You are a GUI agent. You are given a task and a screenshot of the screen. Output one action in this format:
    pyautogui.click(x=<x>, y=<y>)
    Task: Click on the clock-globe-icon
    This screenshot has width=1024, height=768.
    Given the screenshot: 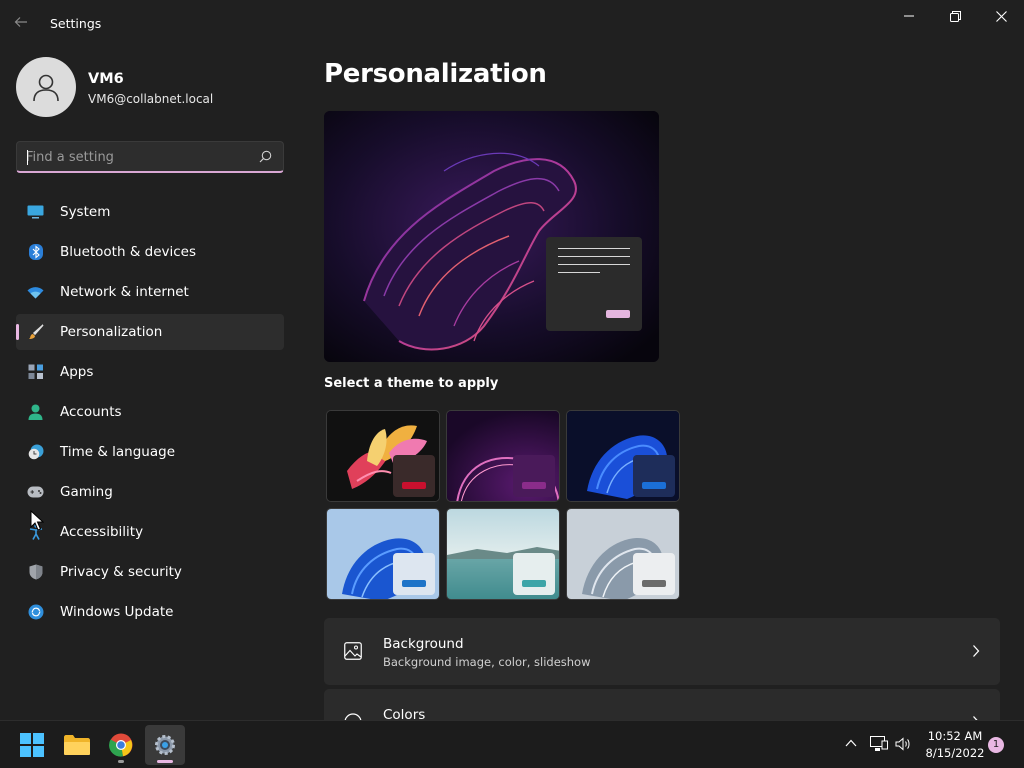 What is the action you would take?
    pyautogui.click(x=35, y=452)
    